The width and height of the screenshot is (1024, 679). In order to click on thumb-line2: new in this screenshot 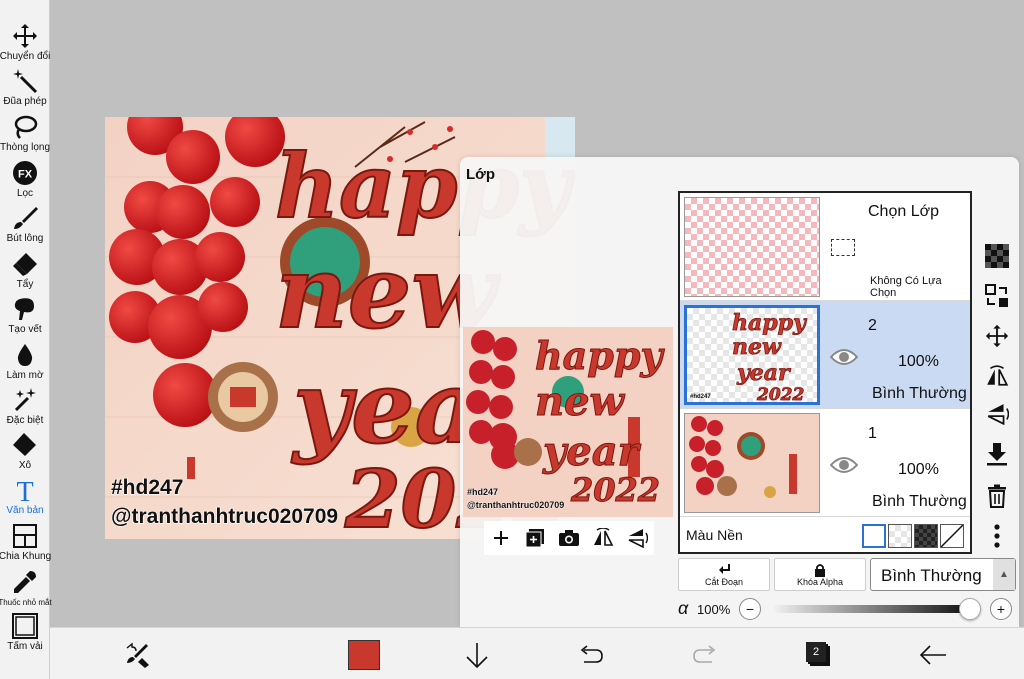, I will do `click(757, 347)`.